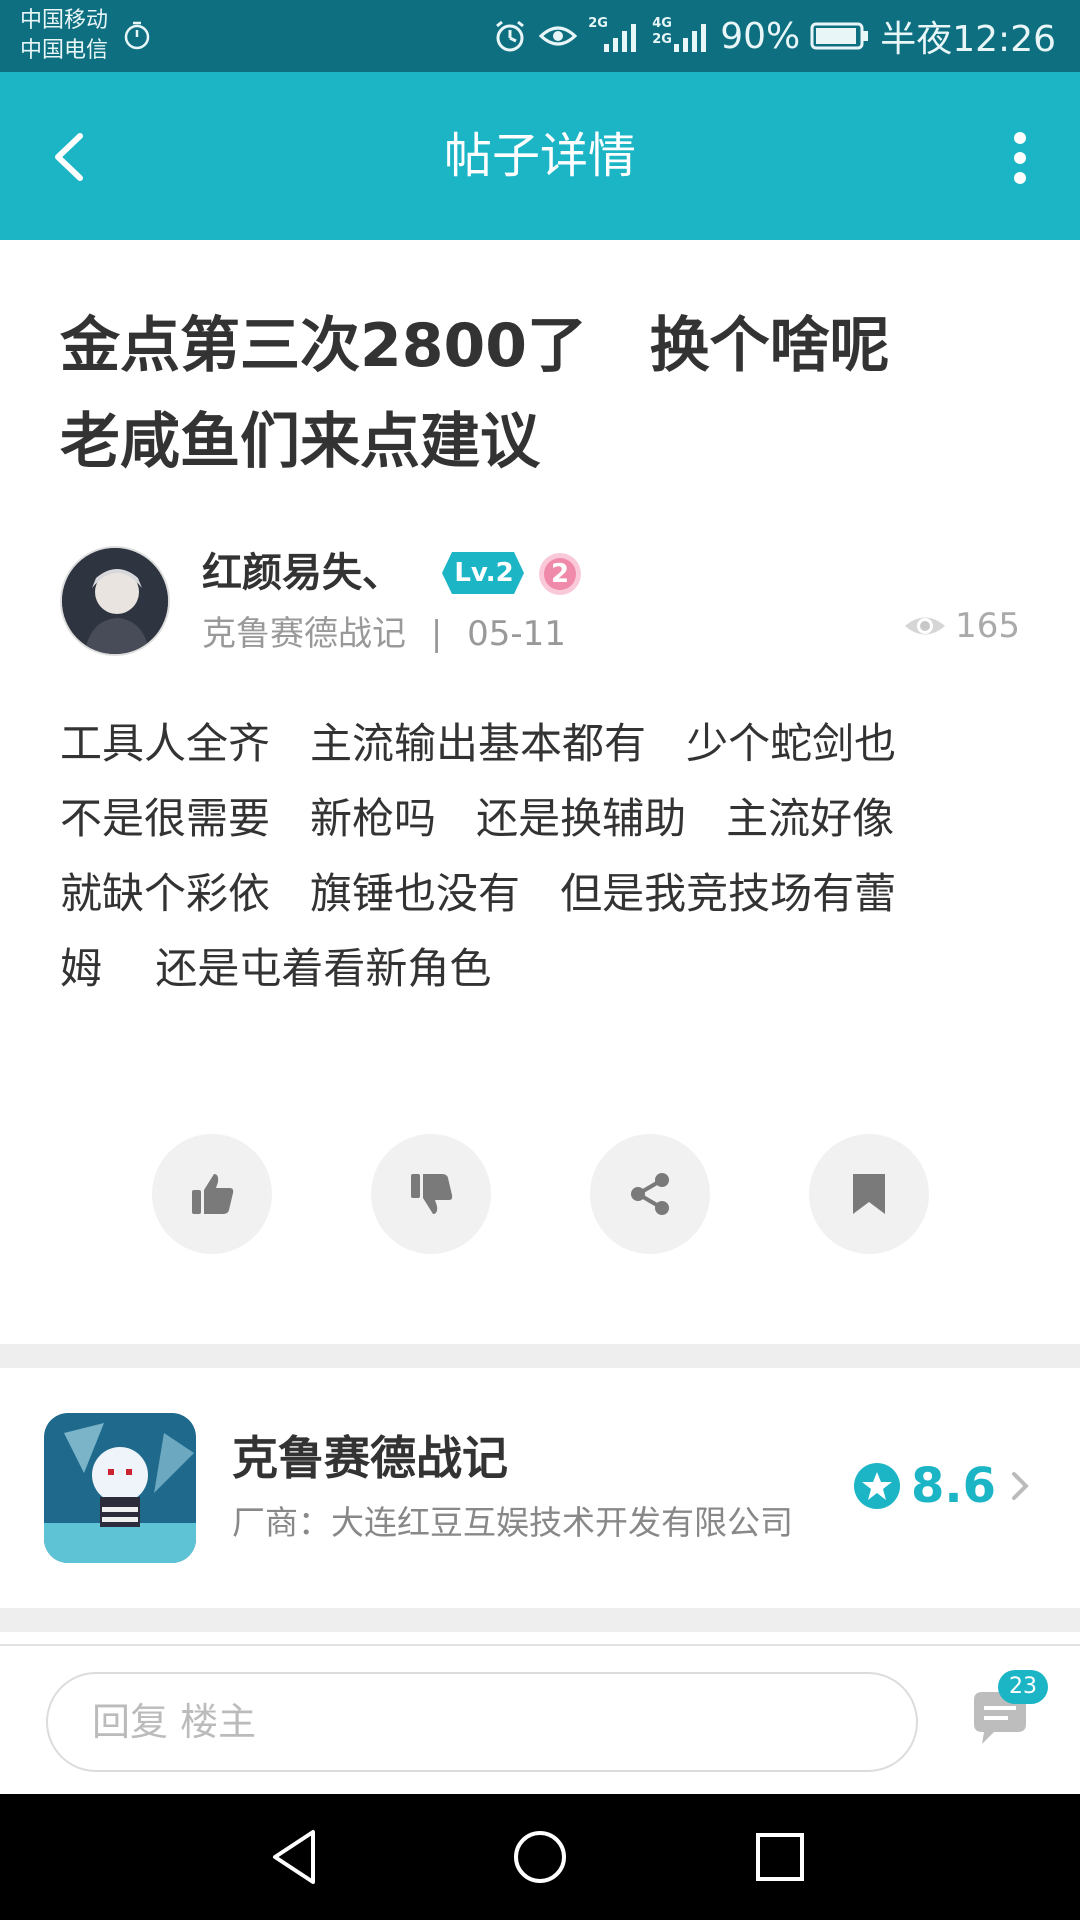 Image resolution: width=1080 pixels, height=1920 pixels. What do you see at coordinates (662, 39) in the screenshot?
I see `network-type-3: 2G` at bounding box center [662, 39].